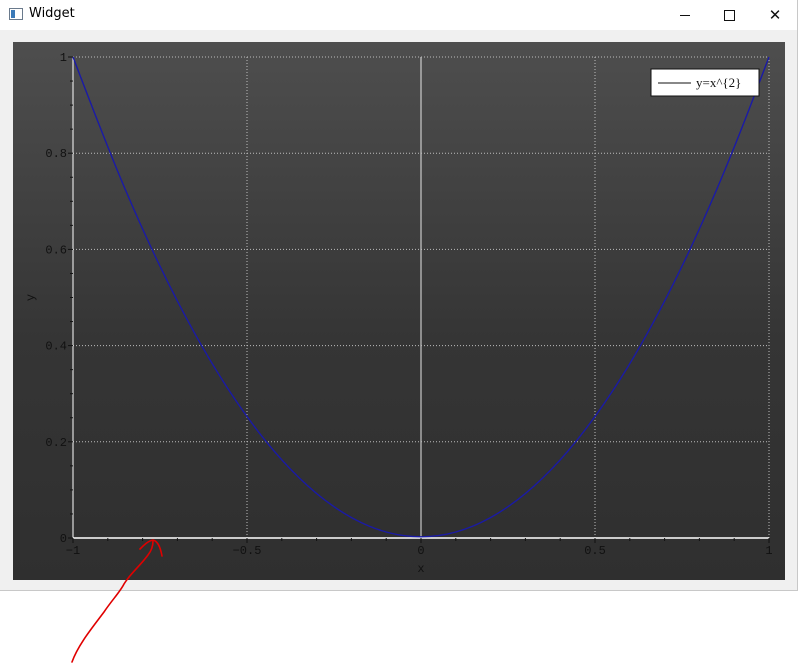 This screenshot has width=802, height=665. What do you see at coordinates (56, 443) in the screenshot?
I see `y-tick-label: 0.2` at bounding box center [56, 443].